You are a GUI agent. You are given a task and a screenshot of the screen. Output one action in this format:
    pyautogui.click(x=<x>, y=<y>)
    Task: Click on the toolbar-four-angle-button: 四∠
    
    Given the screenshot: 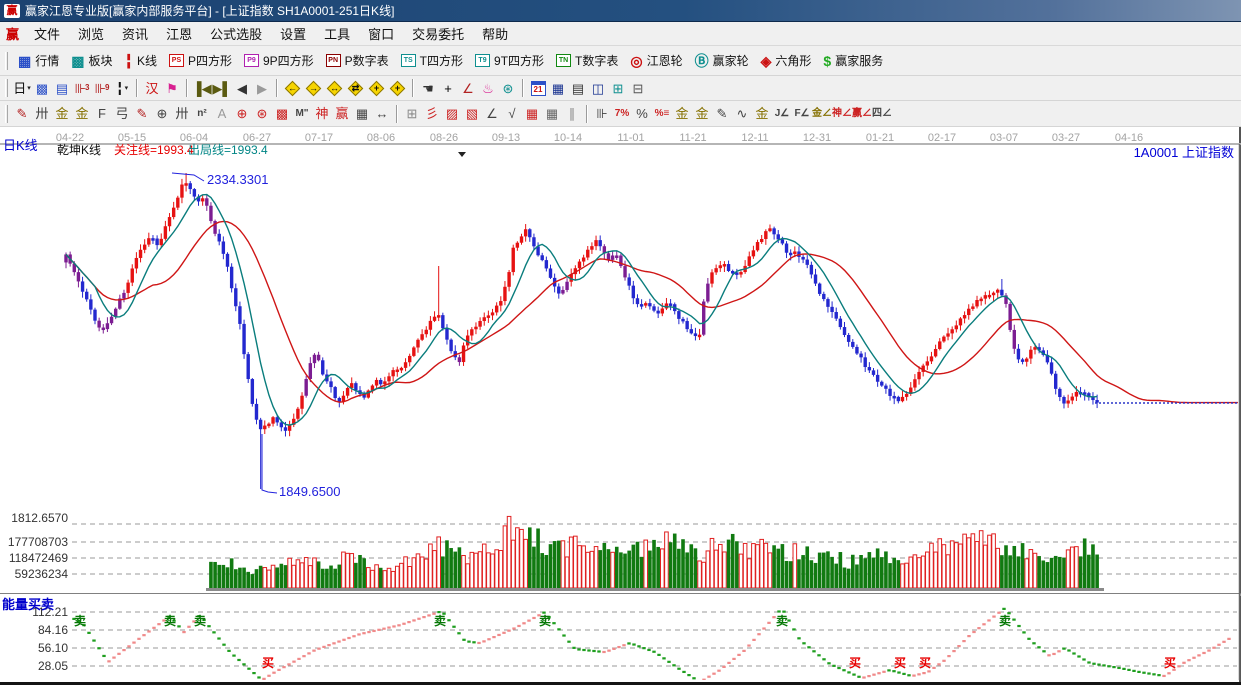 What is the action you would take?
    pyautogui.click(x=882, y=114)
    